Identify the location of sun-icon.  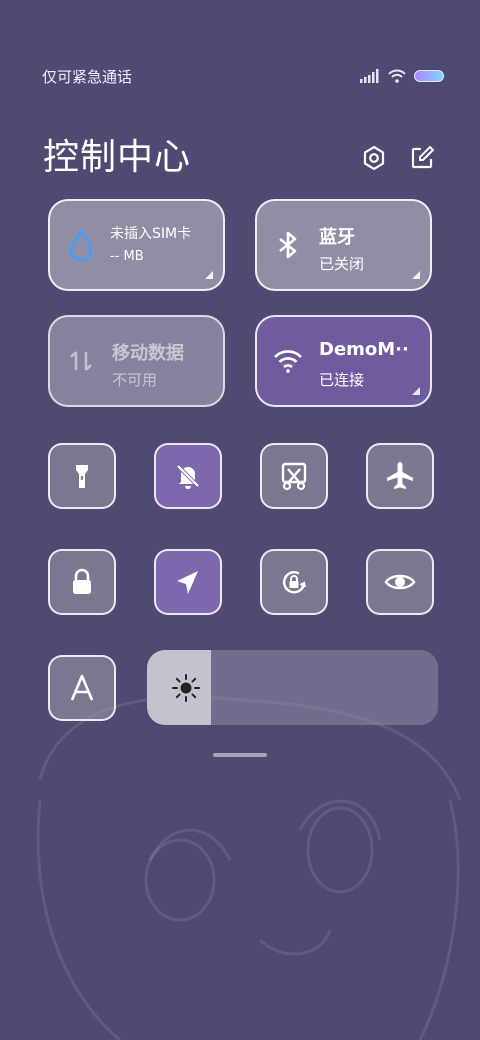
(186, 688).